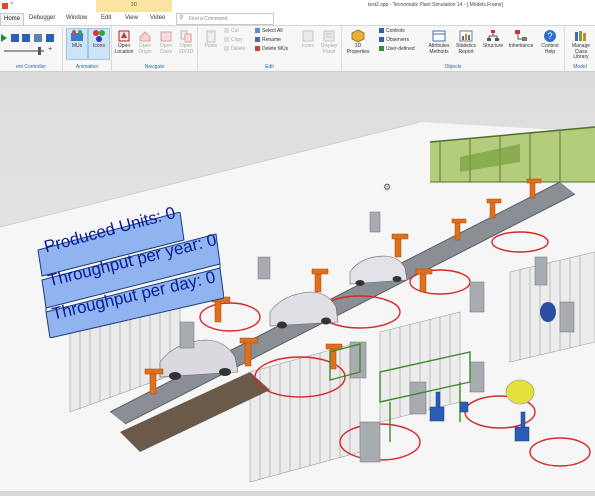 This screenshot has height=496, width=595. What do you see at coordinates (387, 187) in the screenshot?
I see `cursor-icon: ⚙` at bounding box center [387, 187].